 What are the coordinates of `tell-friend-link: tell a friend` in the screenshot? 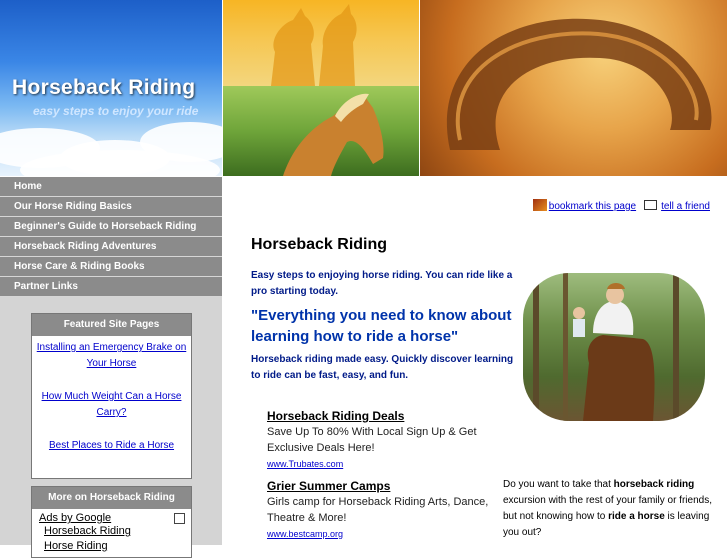 It's located at (685, 206).